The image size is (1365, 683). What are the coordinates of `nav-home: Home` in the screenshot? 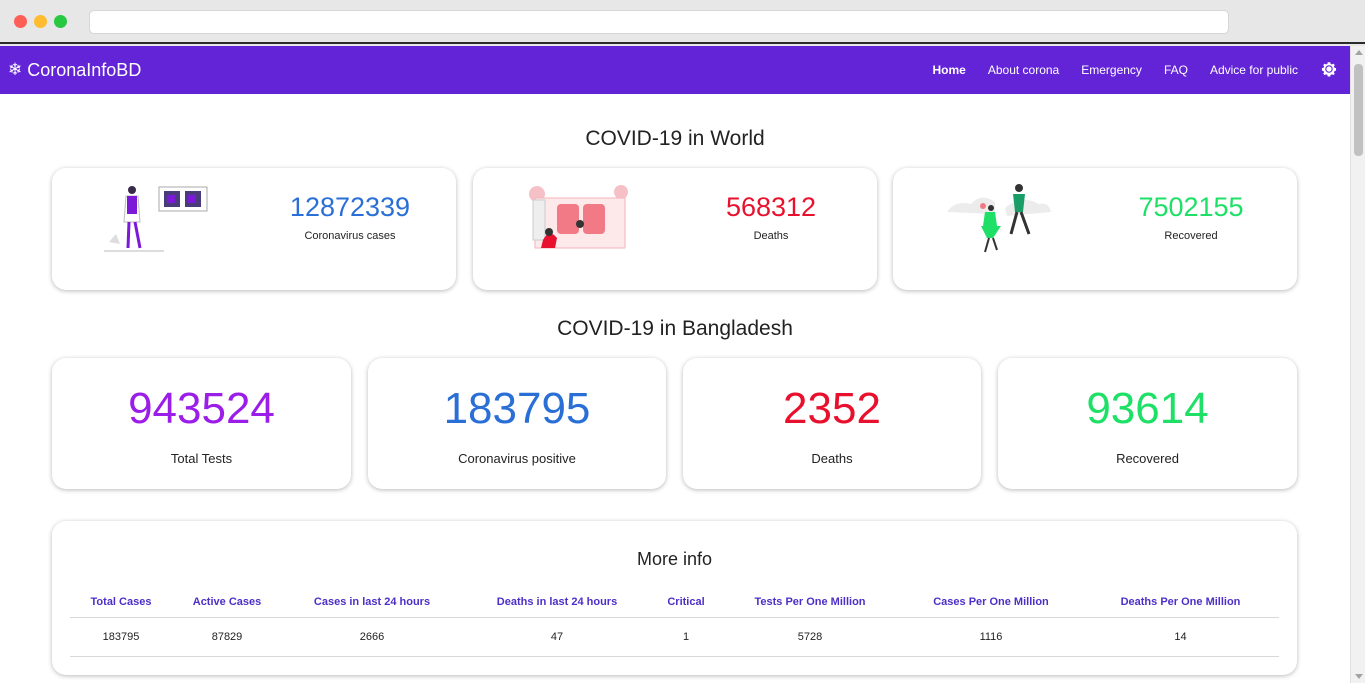 It's located at (949, 70).